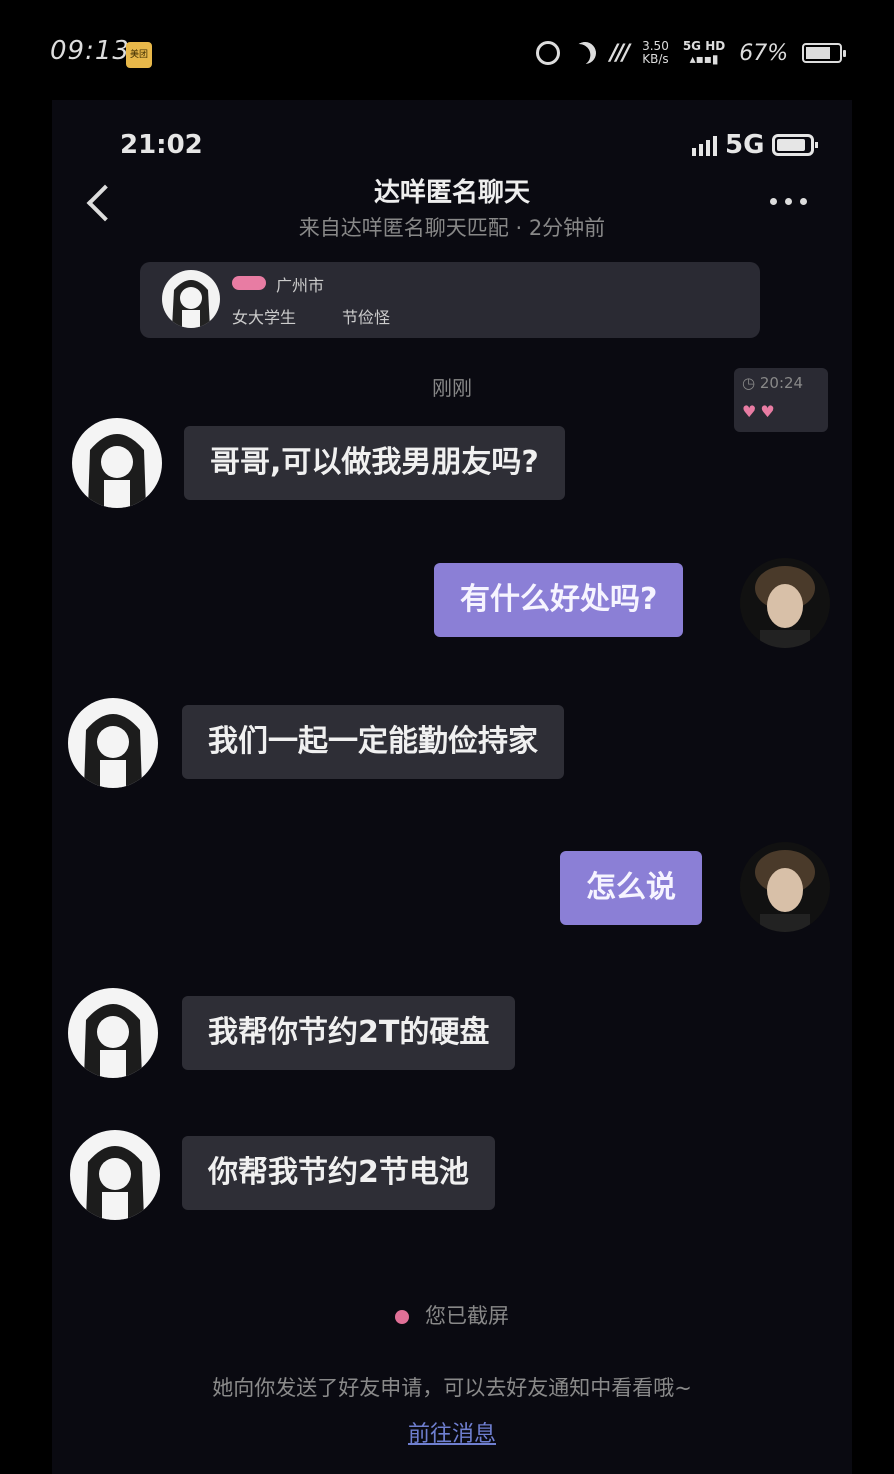  I want to click on message-bubble-incoming: 我们一起一定能勤俭持家, so click(373, 742).